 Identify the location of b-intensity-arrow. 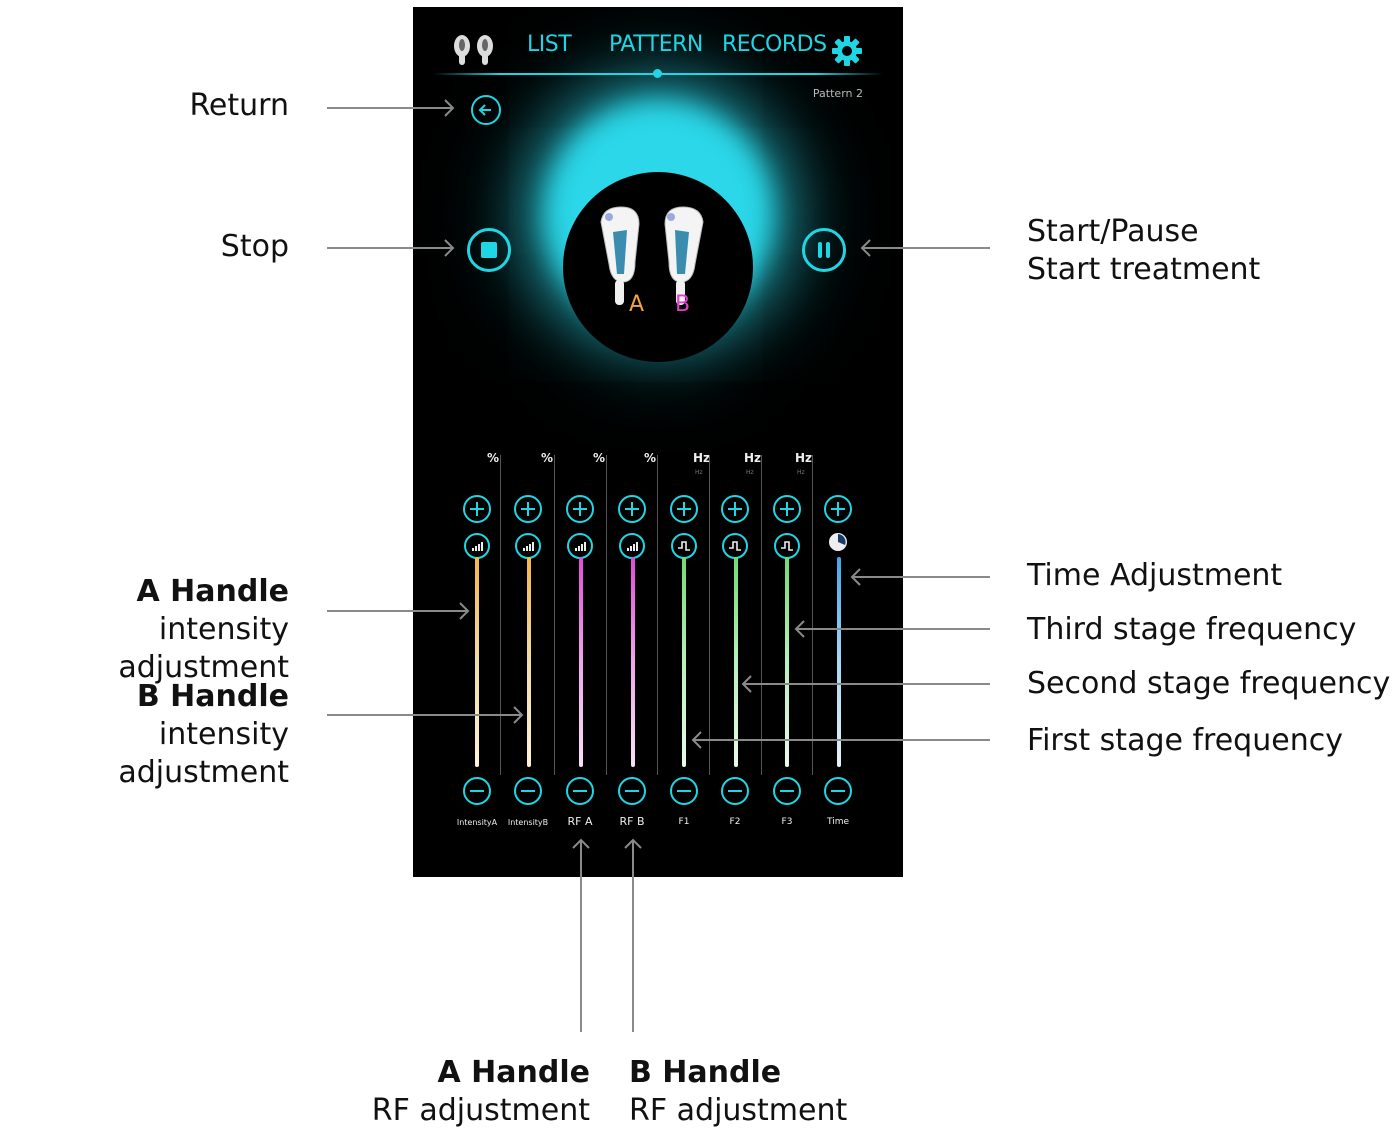
(425, 715).